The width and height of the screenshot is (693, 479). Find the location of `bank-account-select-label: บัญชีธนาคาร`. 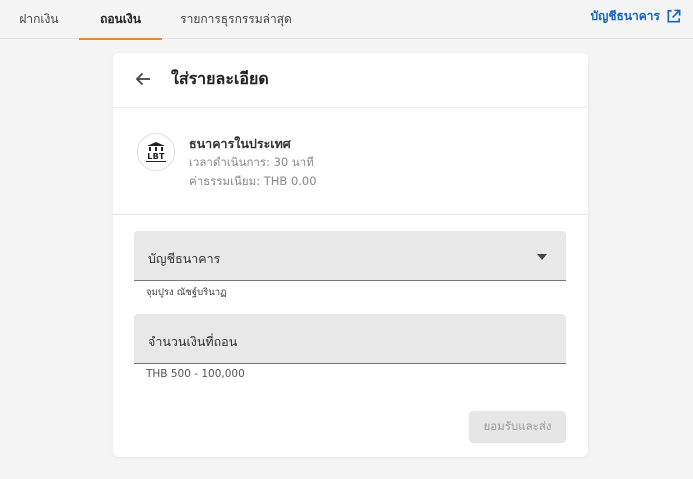

bank-account-select-label: บัญชีธนาคาร is located at coordinates (184, 258).